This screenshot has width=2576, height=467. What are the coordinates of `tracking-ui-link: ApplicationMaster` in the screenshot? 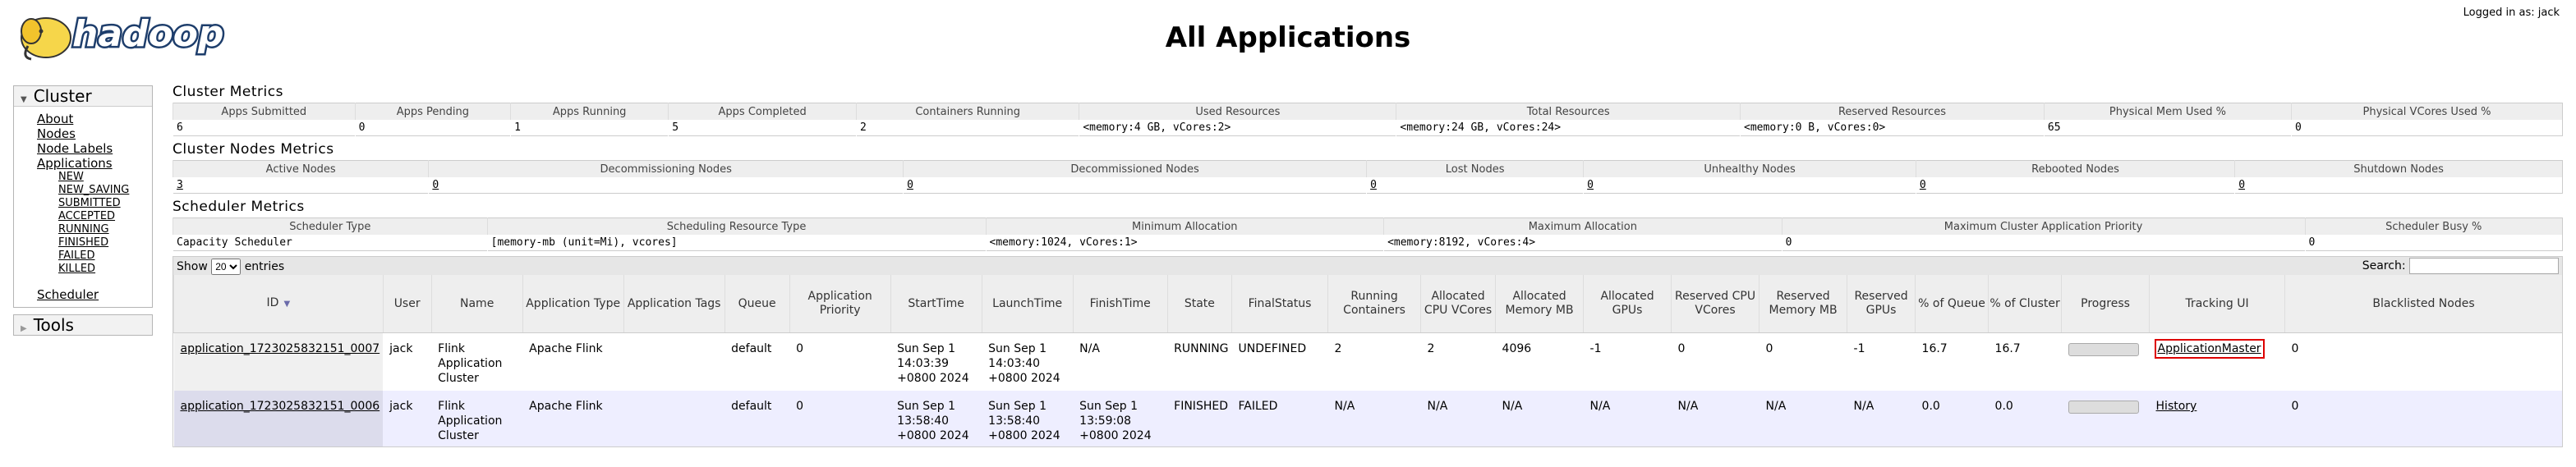 It's located at (2209, 349).